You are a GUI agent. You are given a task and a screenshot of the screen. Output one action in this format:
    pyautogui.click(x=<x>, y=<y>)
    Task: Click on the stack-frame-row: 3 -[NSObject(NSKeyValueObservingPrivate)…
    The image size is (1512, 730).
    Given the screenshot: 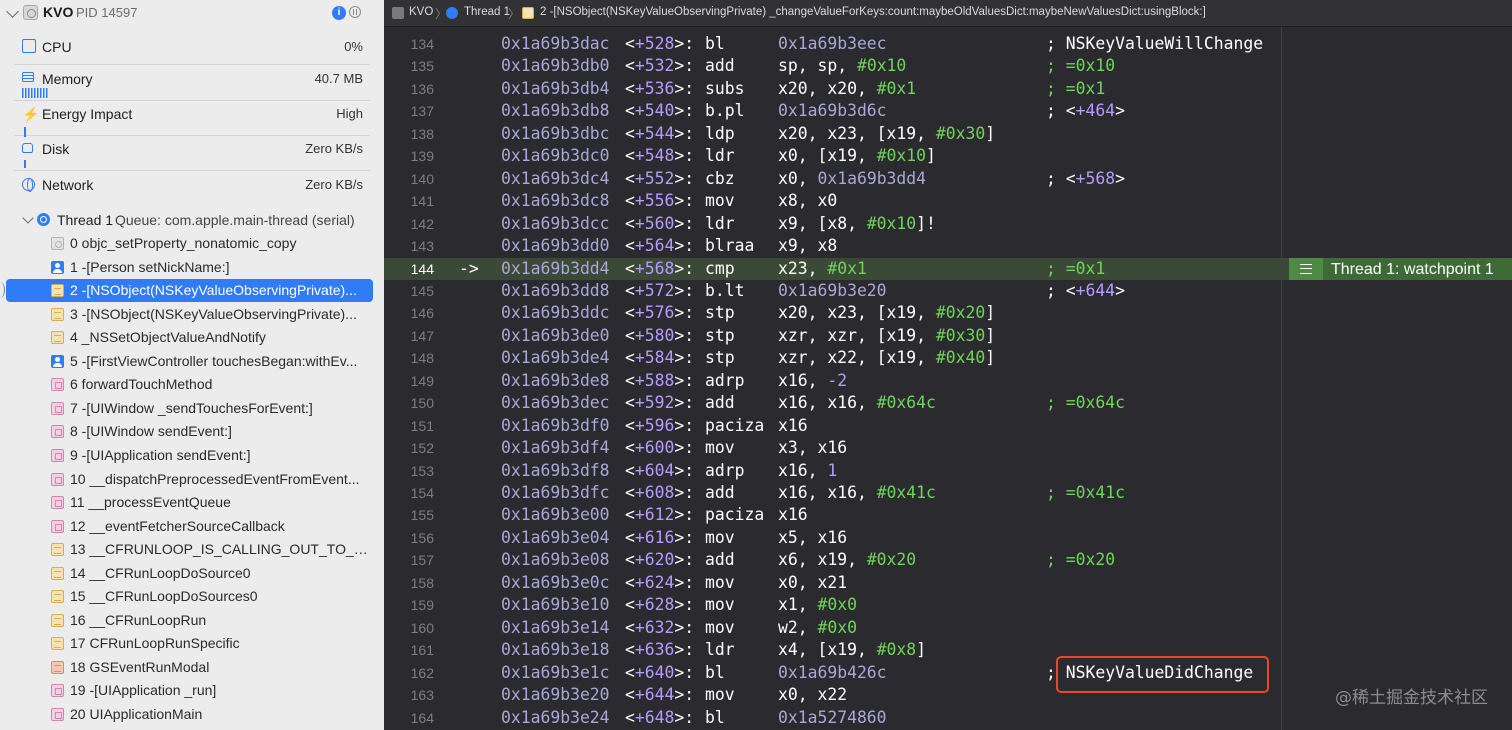 What is the action you would take?
    pyautogui.click(x=189, y=314)
    